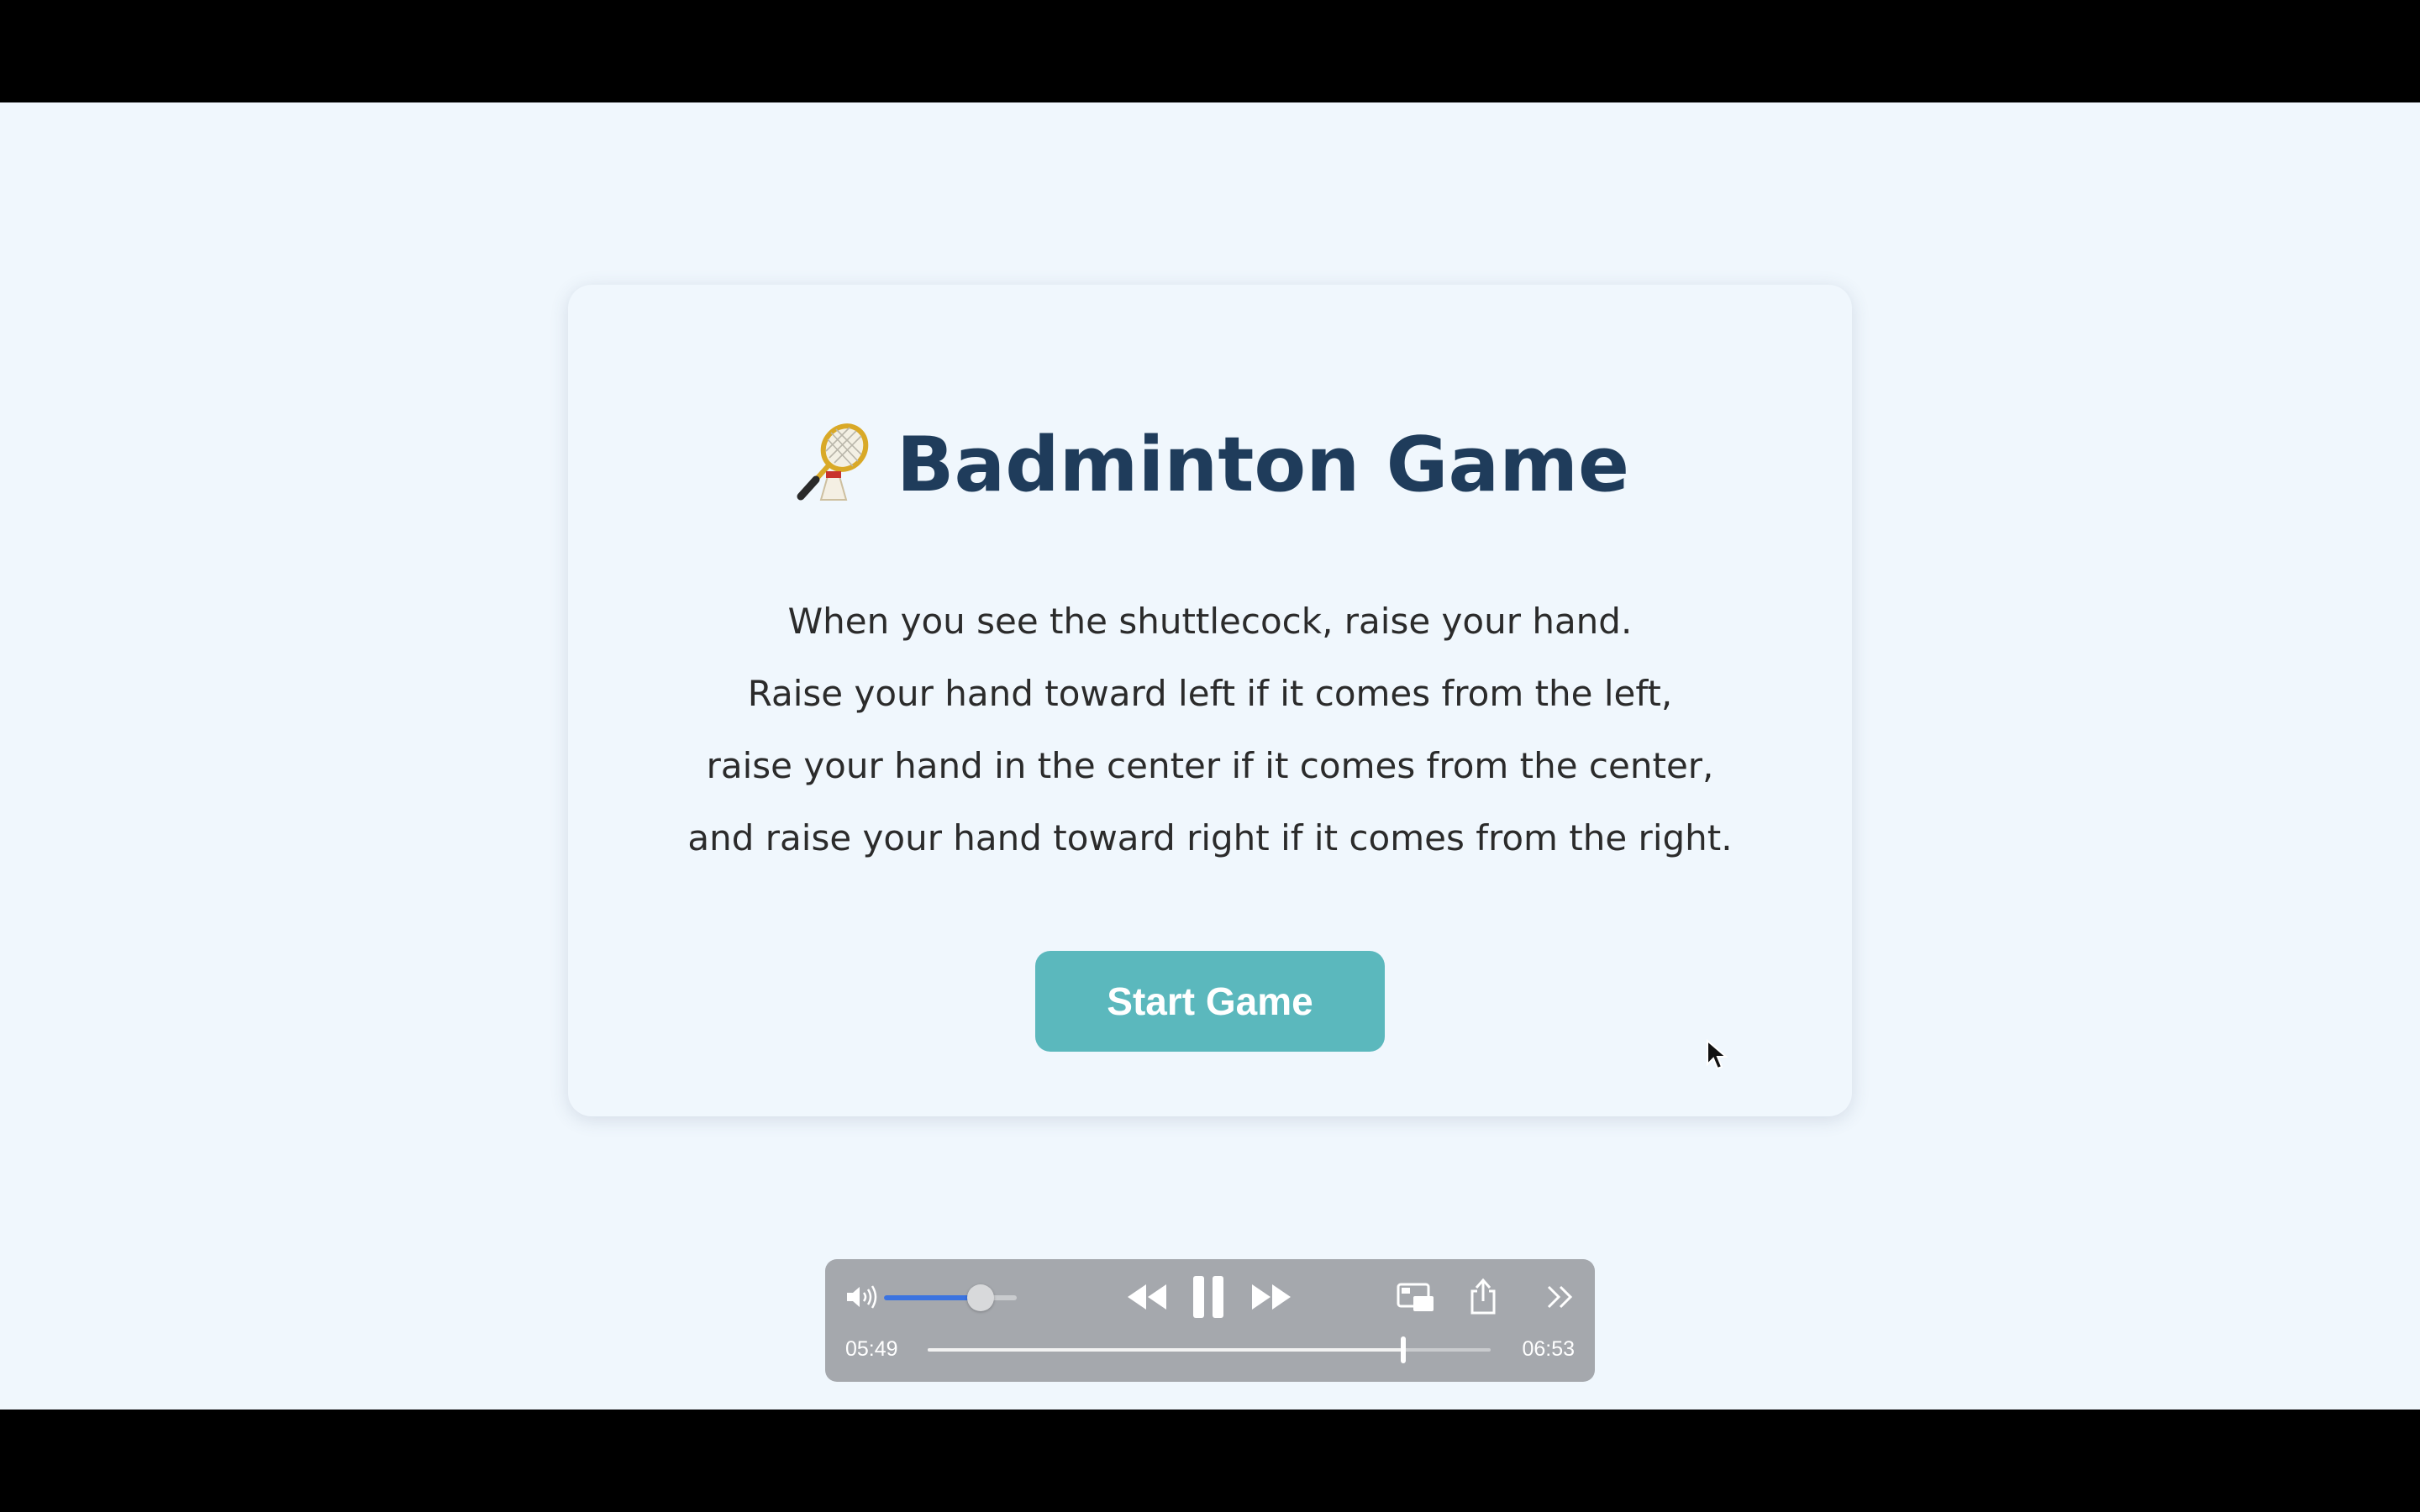 This screenshot has width=2420, height=1512. Describe the element at coordinates (1147, 1297) in the screenshot. I see `rewind-icon` at that location.